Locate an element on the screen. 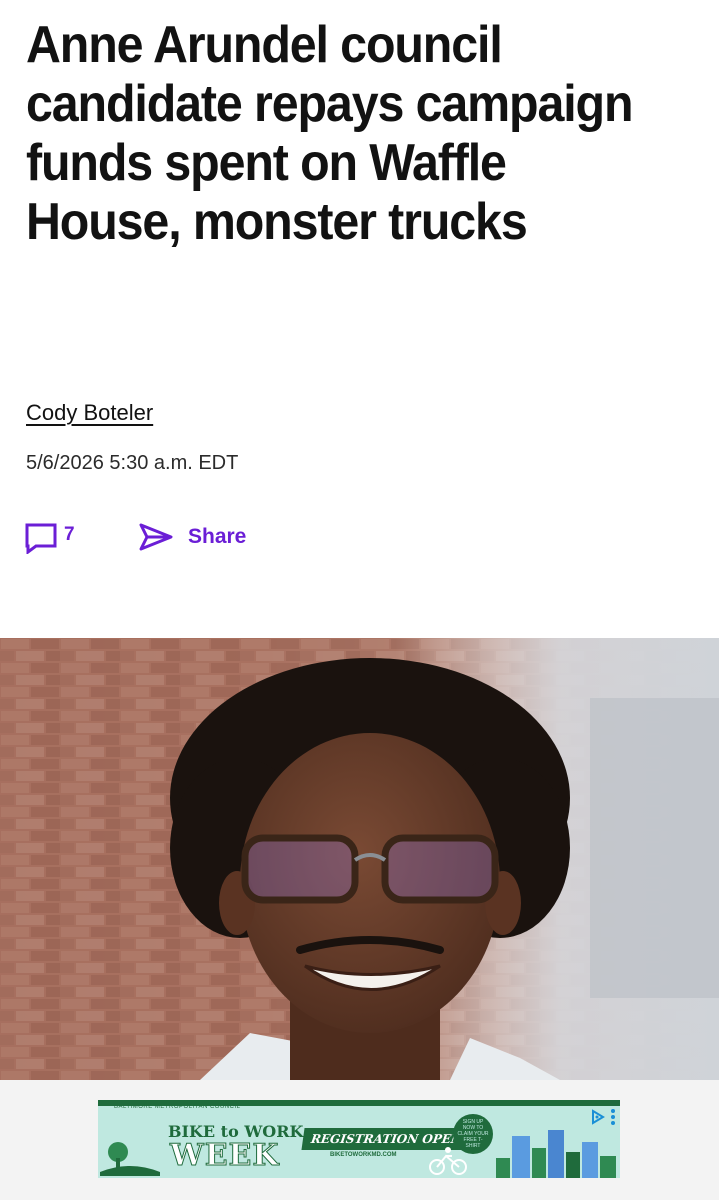 This screenshot has height=1200, width=719. ad-title-line2: WEEK is located at coordinates (225, 1156).